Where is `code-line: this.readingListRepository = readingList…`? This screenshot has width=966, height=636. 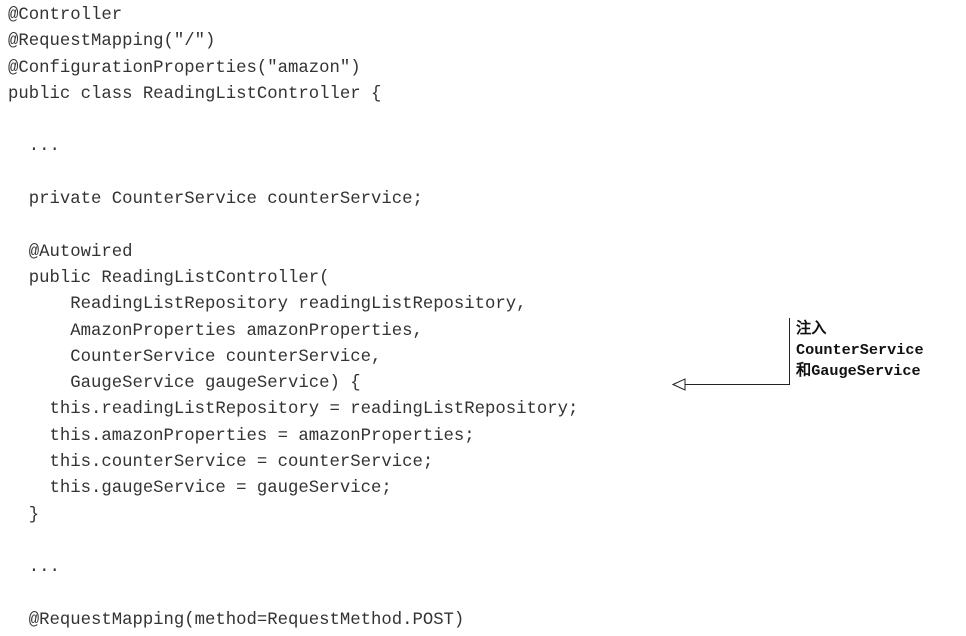
code-line: this.readingListRepository = readingList… is located at coordinates (293, 410).